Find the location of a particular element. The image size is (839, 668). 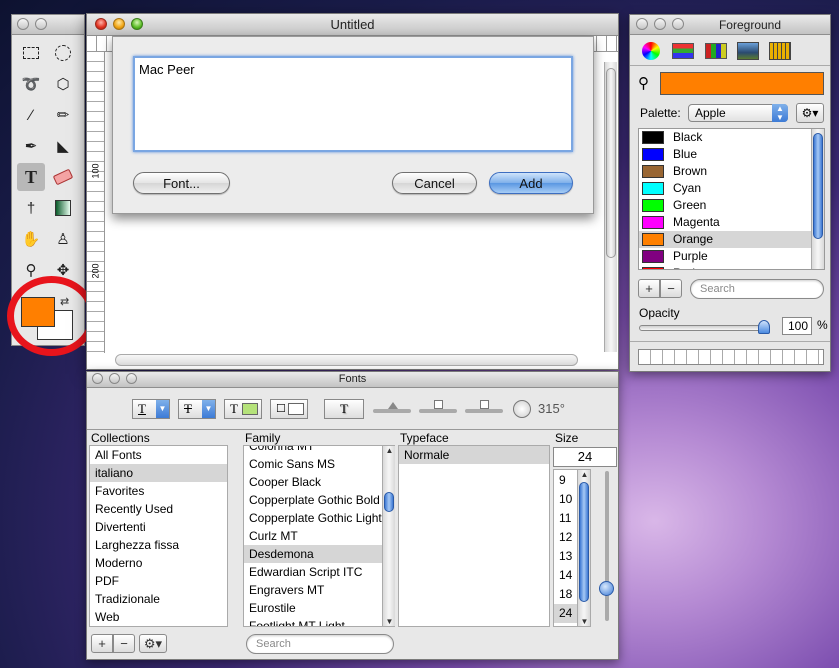

color-search-field: Search is located at coordinates (757, 289).